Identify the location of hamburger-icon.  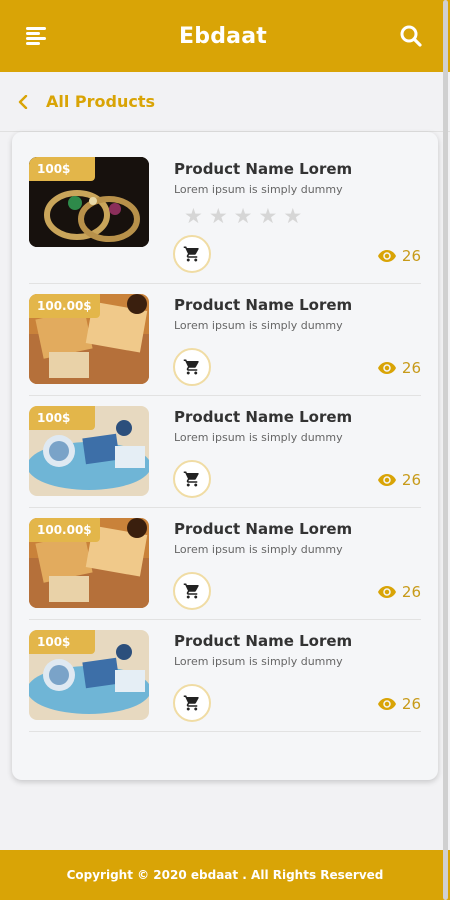
(37, 36).